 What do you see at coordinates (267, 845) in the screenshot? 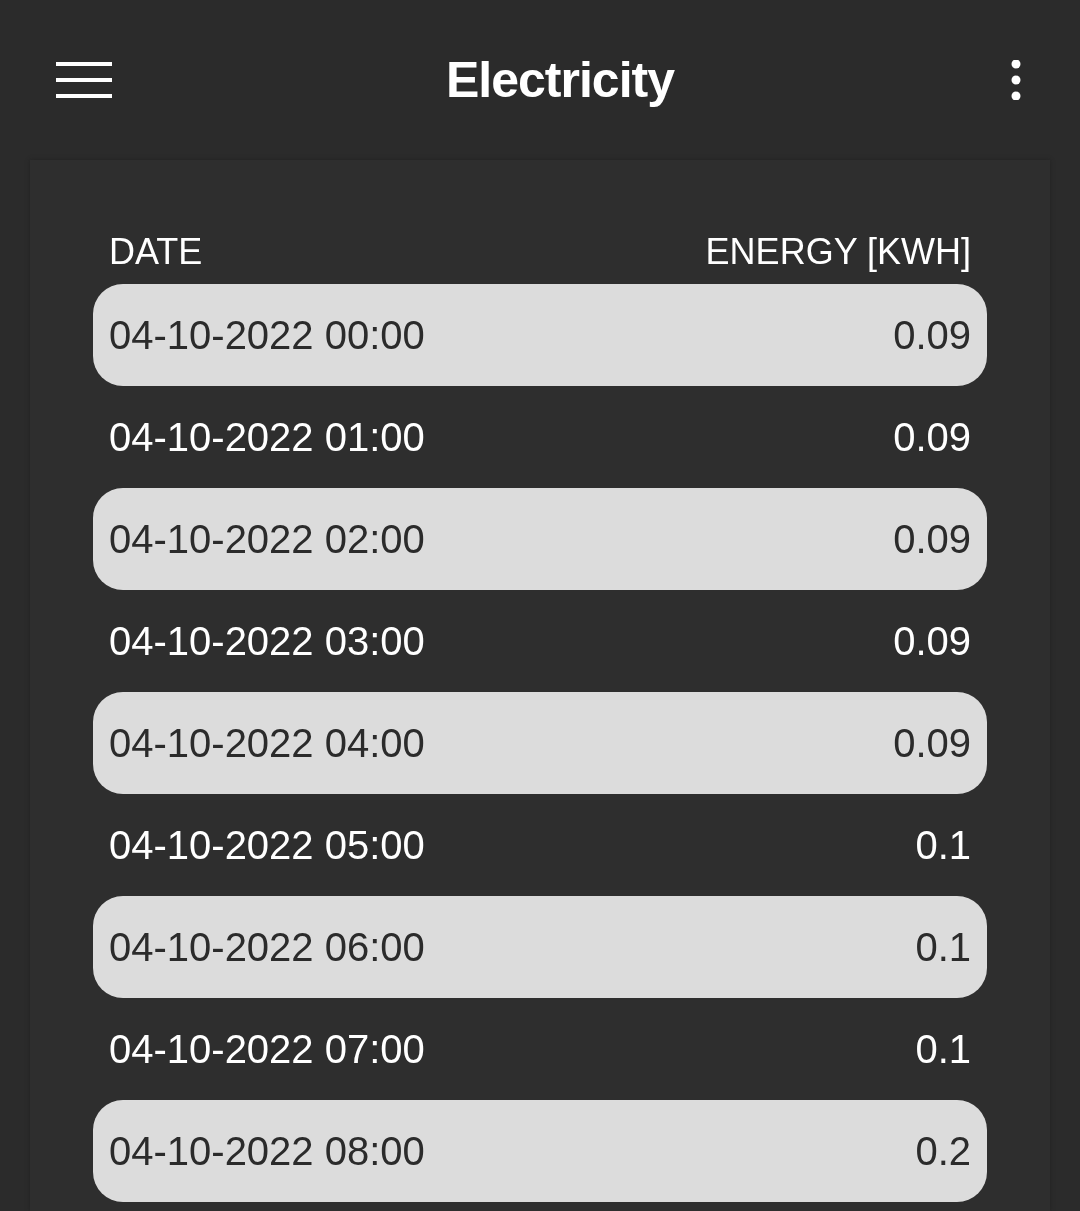
I see `date-cell-text: 04-10-2022 05:00` at bounding box center [267, 845].